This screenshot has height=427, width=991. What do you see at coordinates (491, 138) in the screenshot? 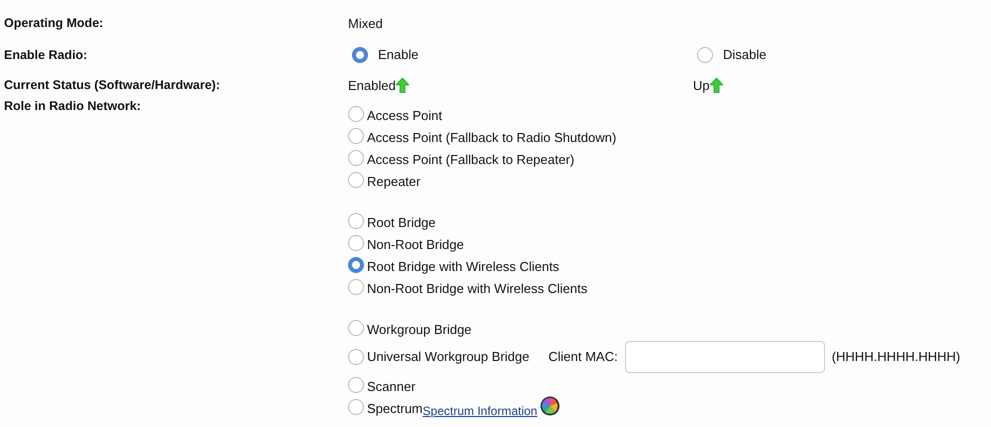
I see `radio-label: Access Point (Fallback to Radio Shutdown)` at bounding box center [491, 138].